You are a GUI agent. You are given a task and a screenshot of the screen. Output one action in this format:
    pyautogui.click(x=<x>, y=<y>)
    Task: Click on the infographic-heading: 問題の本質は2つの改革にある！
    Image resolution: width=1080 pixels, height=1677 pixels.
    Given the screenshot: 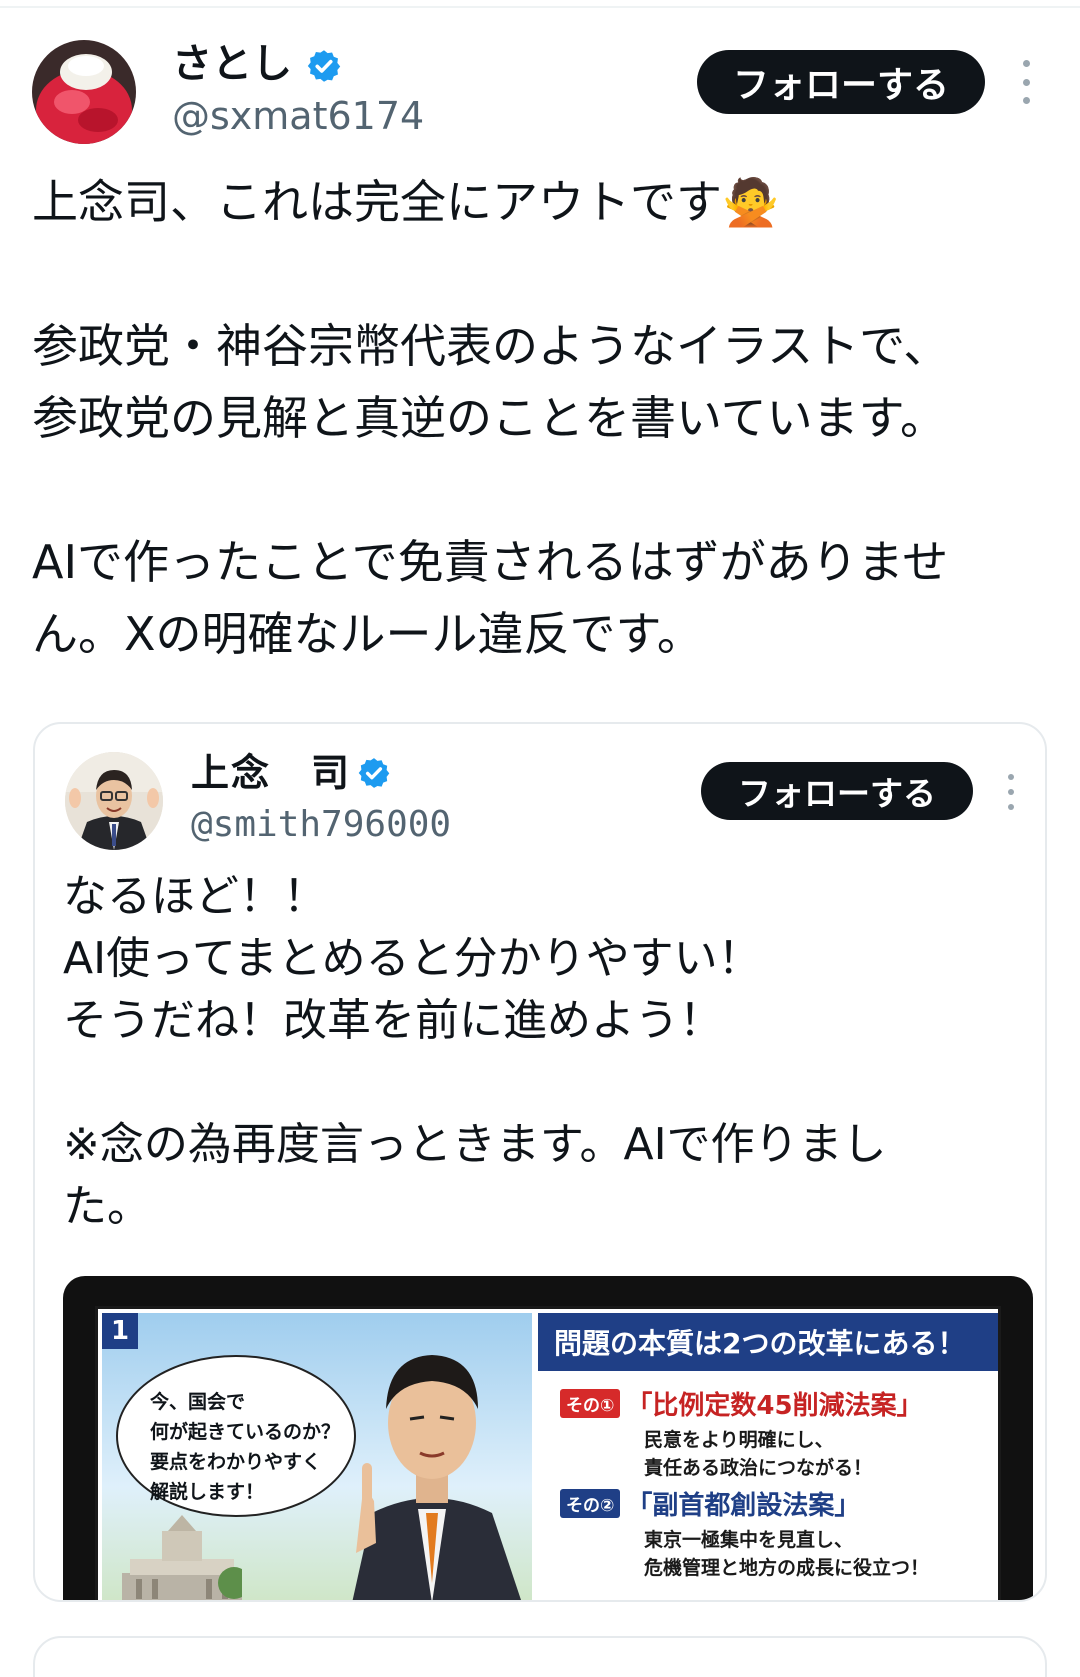 What is the action you would take?
    pyautogui.click(x=768, y=1342)
    